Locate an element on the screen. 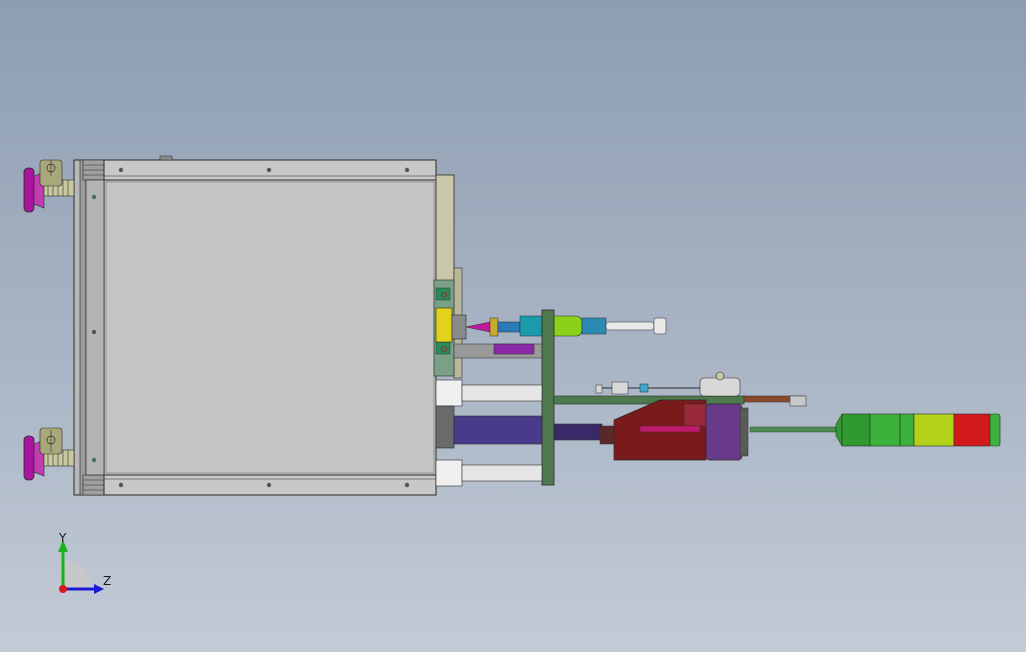 The height and width of the screenshot is (652, 1026). signal-tower-light is located at coordinates (918, 430).